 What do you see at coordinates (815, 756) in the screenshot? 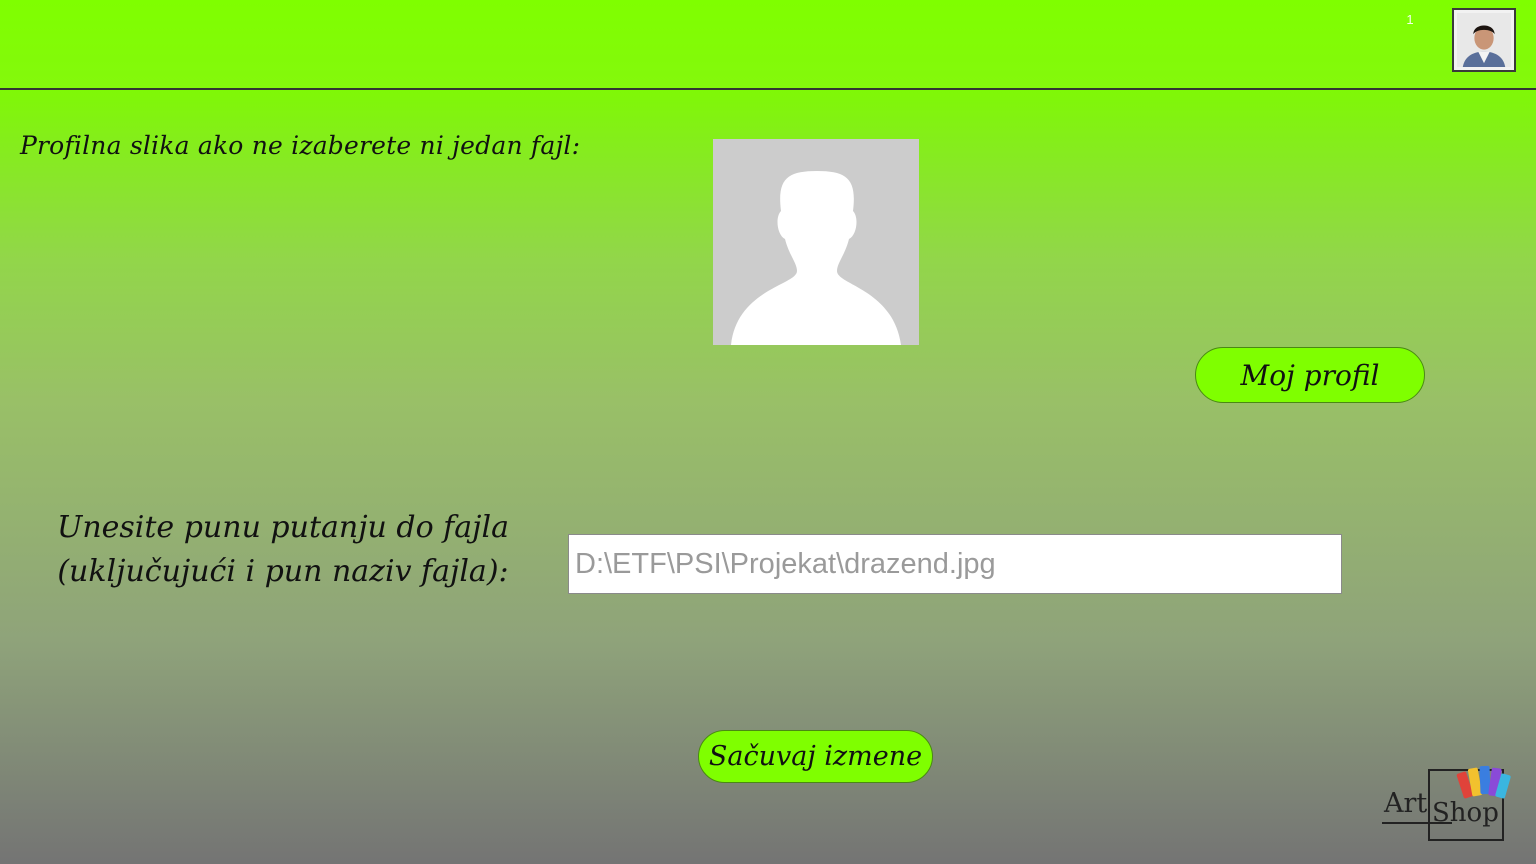
I see `save-changes-button: Sačuvaj izmene` at bounding box center [815, 756].